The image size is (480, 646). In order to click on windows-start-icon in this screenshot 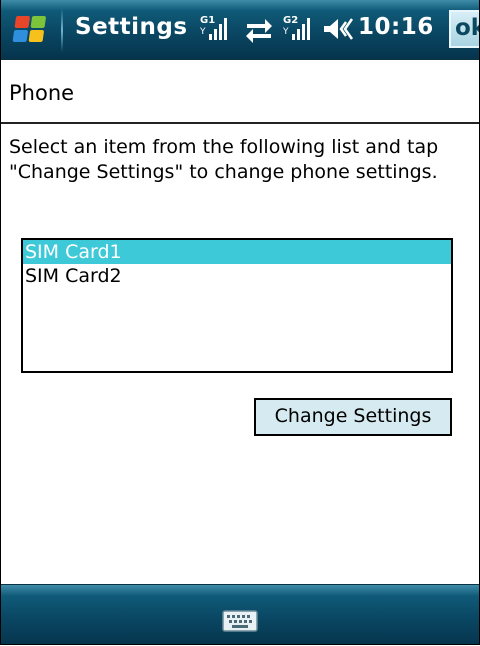, I will do `click(30, 30)`.